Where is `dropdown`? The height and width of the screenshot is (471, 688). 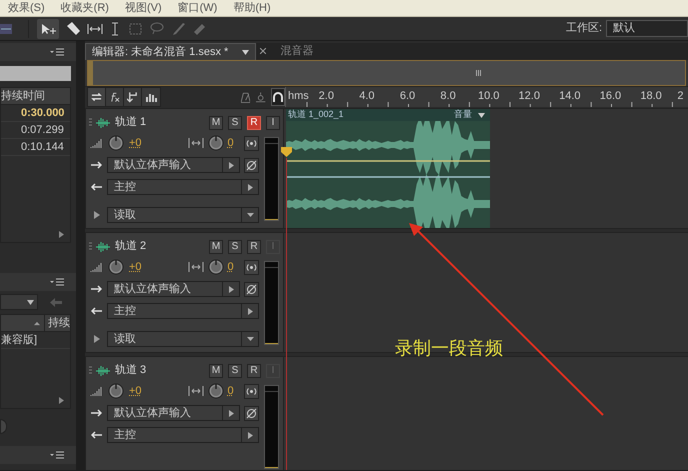
dropdown is located at coordinates (19, 302).